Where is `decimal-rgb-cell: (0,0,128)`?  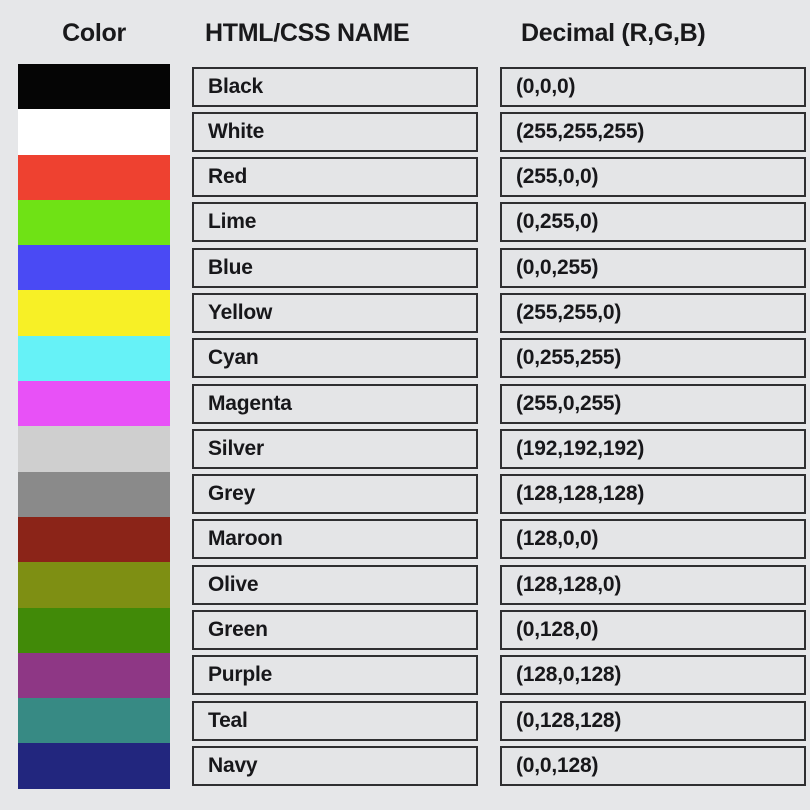 decimal-rgb-cell: (0,0,128) is located at coordinates (653, 765).